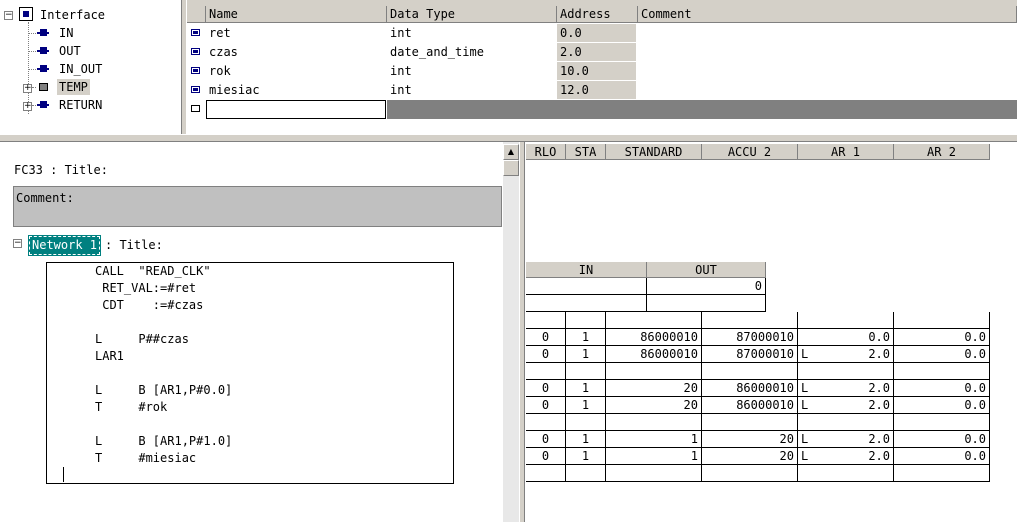 This screenshot has width=1017, height=522. What do you see at coordinates (296, 90) in the screenshot?
I see `decl-name-cell: miesiac` at bounding box center [296, 90].